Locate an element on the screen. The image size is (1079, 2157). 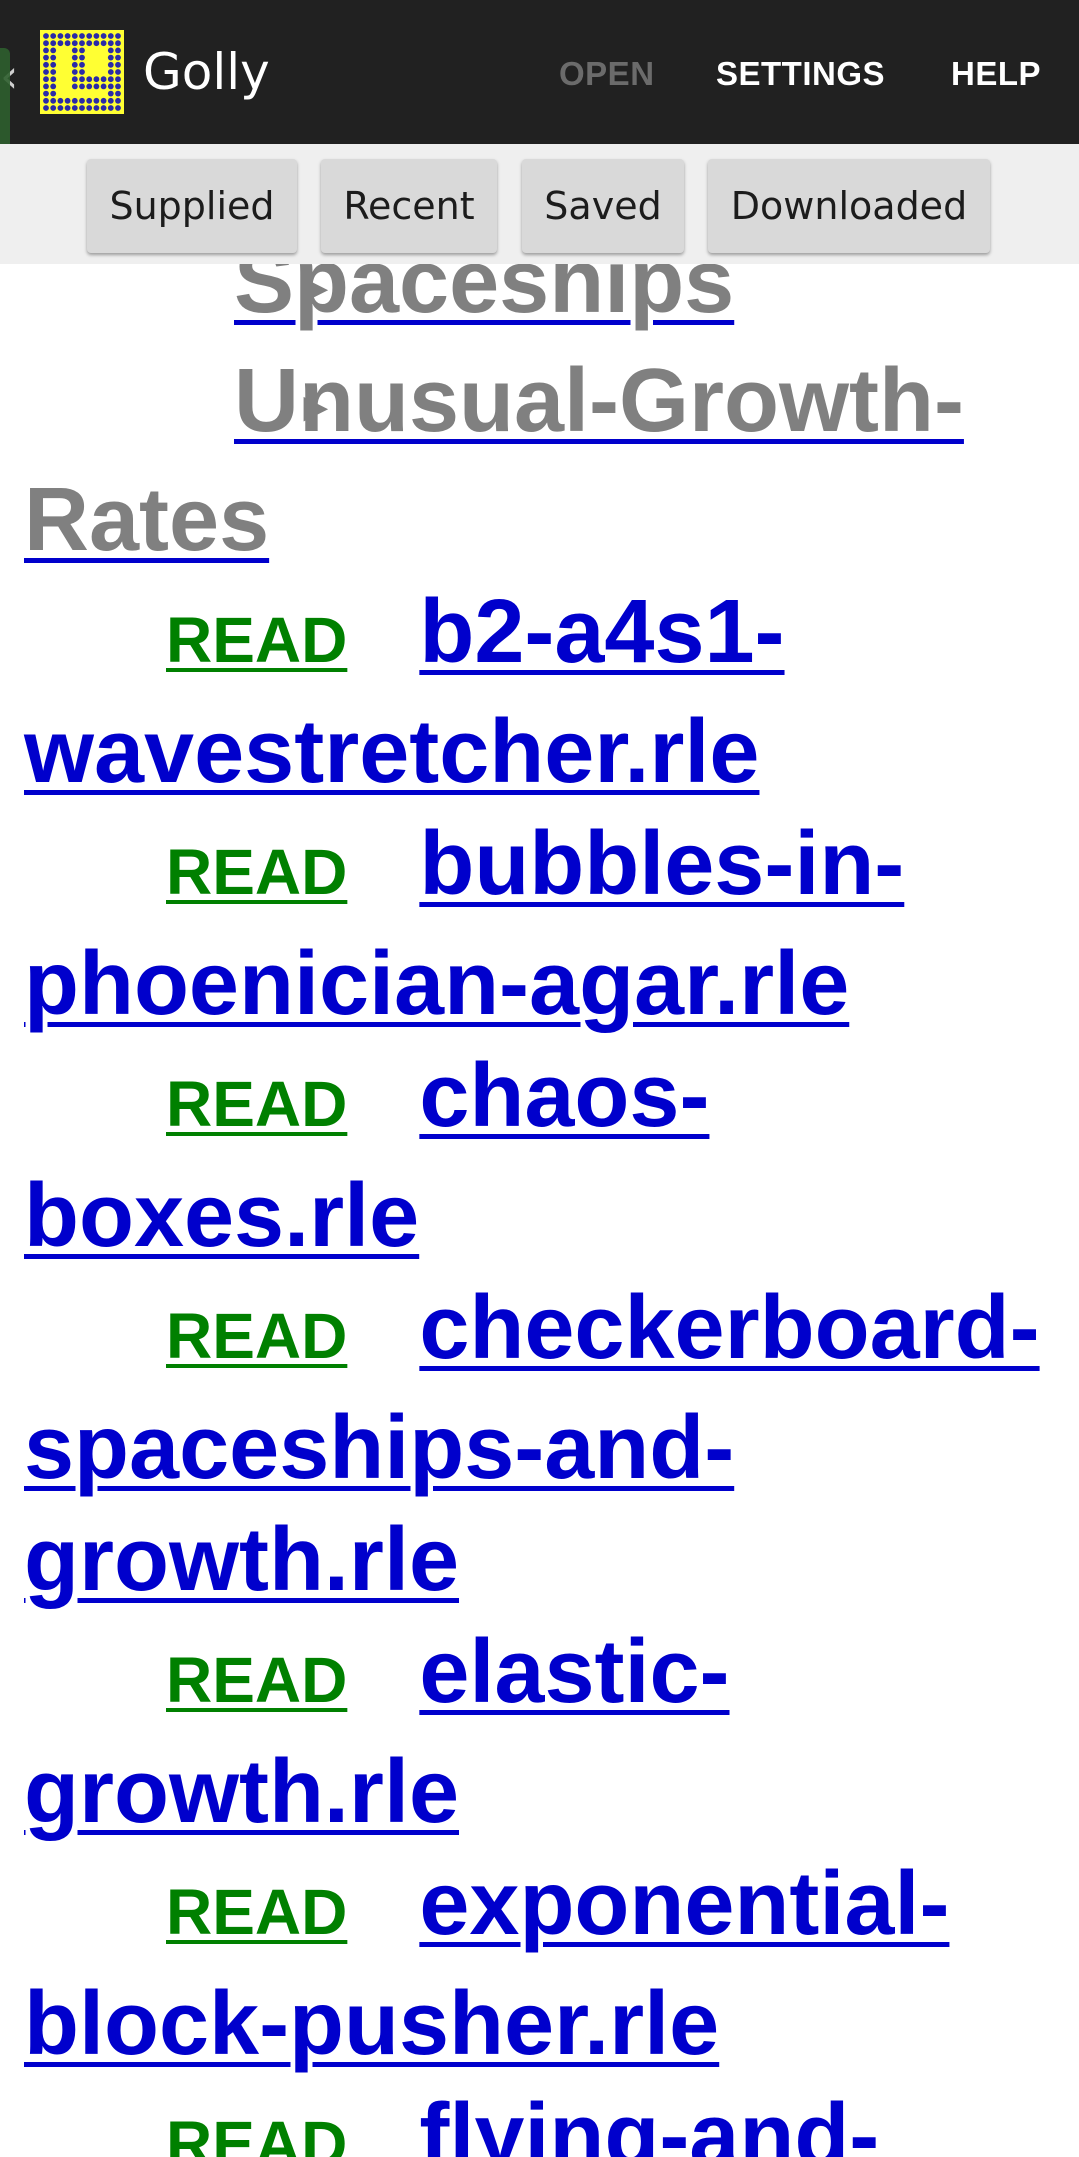
file-link: flying-and- is located at coordinates (649, 2121).